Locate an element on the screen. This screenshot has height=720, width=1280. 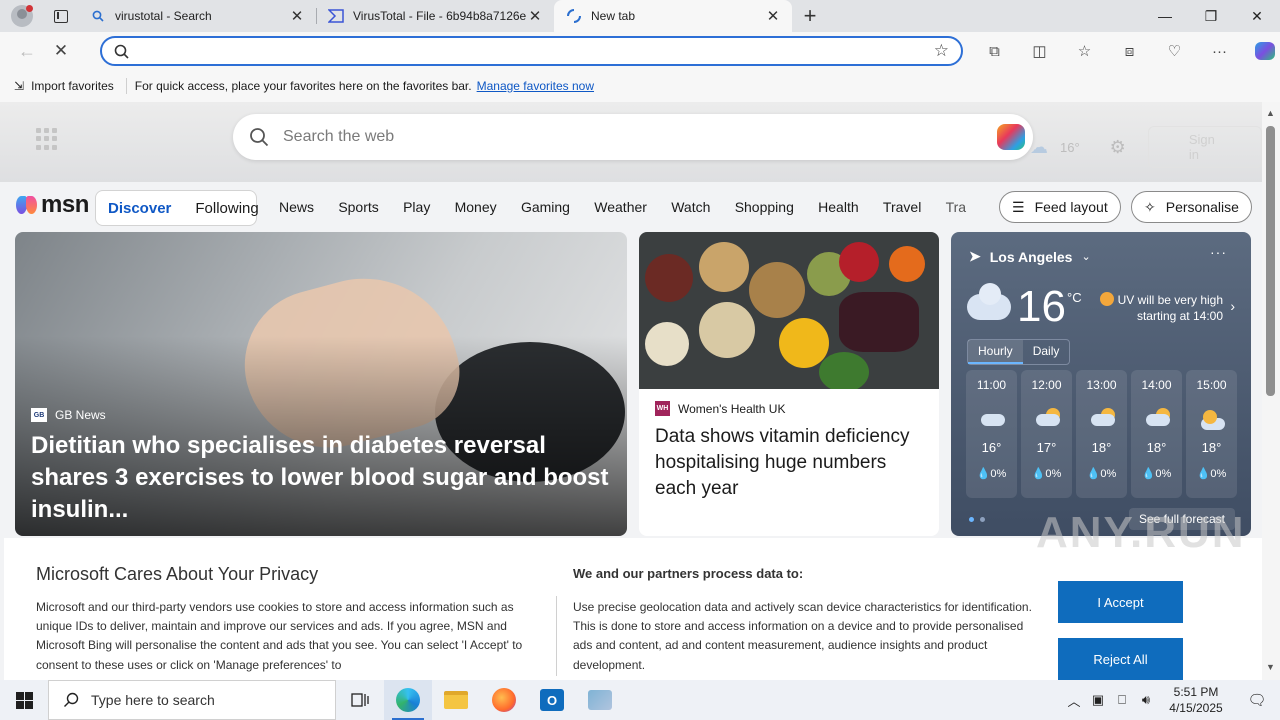
header-weather-temp: 16° is located at coordinates (1070, 147).